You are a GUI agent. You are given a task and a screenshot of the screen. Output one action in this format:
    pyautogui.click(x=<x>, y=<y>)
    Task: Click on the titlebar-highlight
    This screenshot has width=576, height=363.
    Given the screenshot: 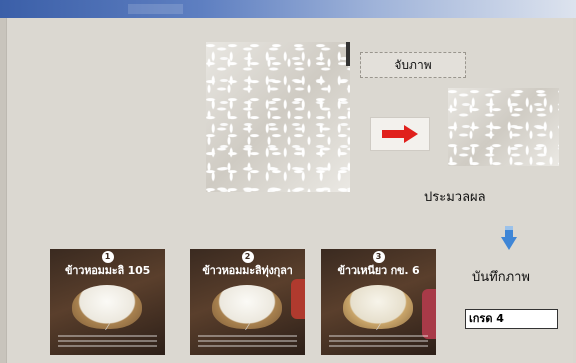 What is the action you would take?
    pyautogui.click(x=155, y=9)
    